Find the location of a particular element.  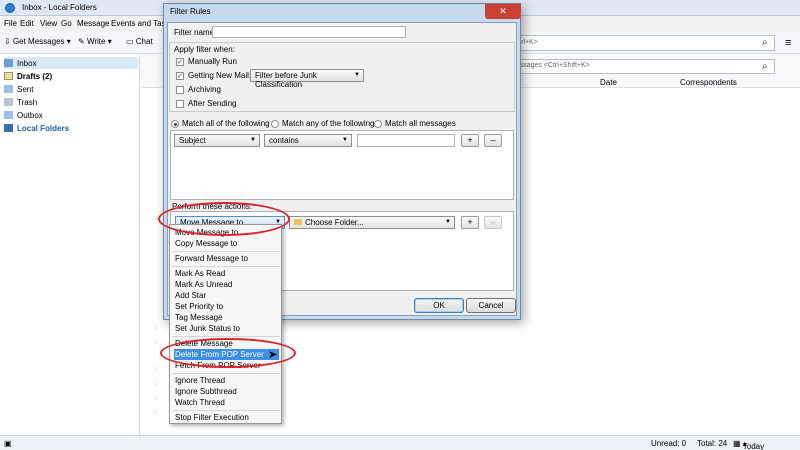

apply-when-label: Apply filter when: is located at coordinates (204, 49).